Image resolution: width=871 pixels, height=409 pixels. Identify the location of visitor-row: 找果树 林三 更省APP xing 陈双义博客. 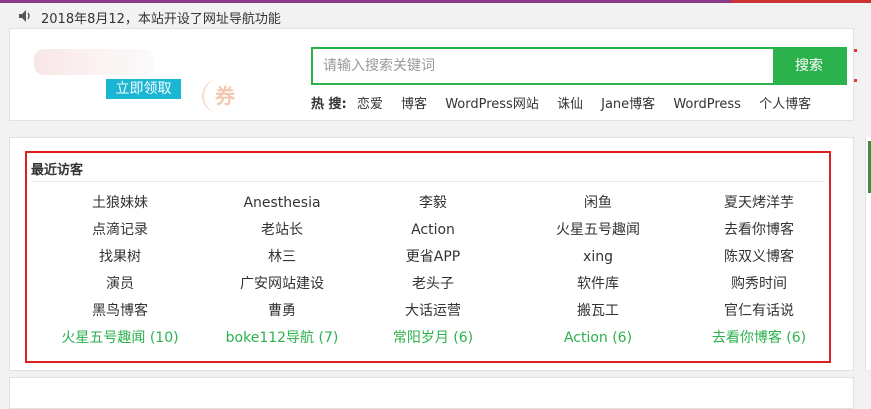
(428, 260).